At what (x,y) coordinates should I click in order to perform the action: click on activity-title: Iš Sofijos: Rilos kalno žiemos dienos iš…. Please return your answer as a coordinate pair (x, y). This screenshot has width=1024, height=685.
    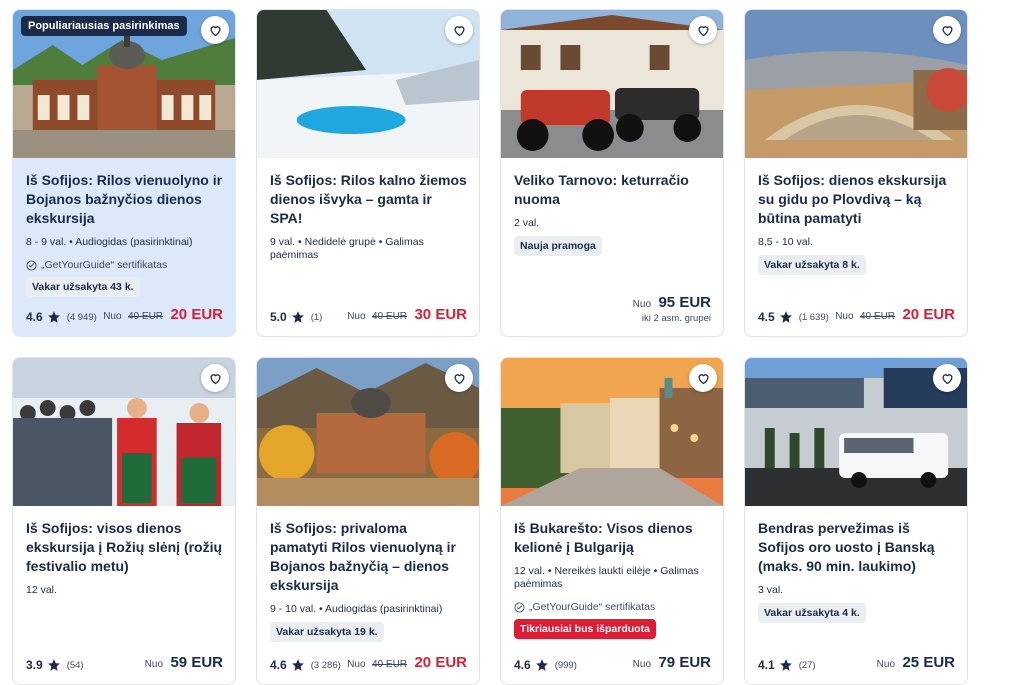
    Looking at the image, I should click on (368, 199).